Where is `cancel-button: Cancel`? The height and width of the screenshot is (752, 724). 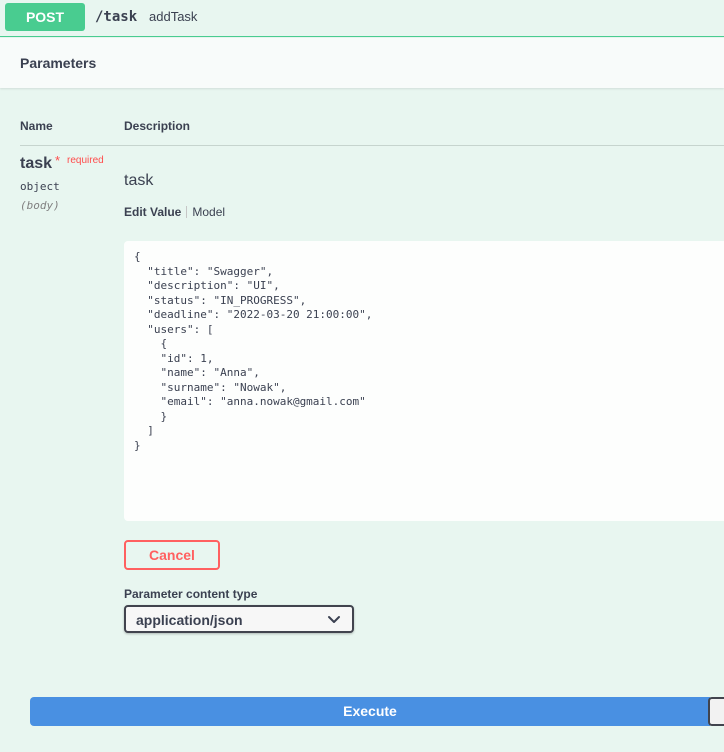
cancel-button: Cancel is located at coordinates (172, 555).